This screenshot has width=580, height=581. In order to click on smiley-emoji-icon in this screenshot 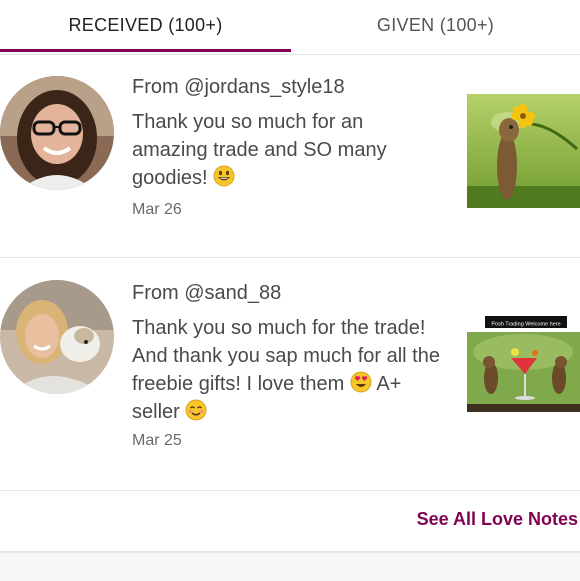, I will do `click(224, 176)`.